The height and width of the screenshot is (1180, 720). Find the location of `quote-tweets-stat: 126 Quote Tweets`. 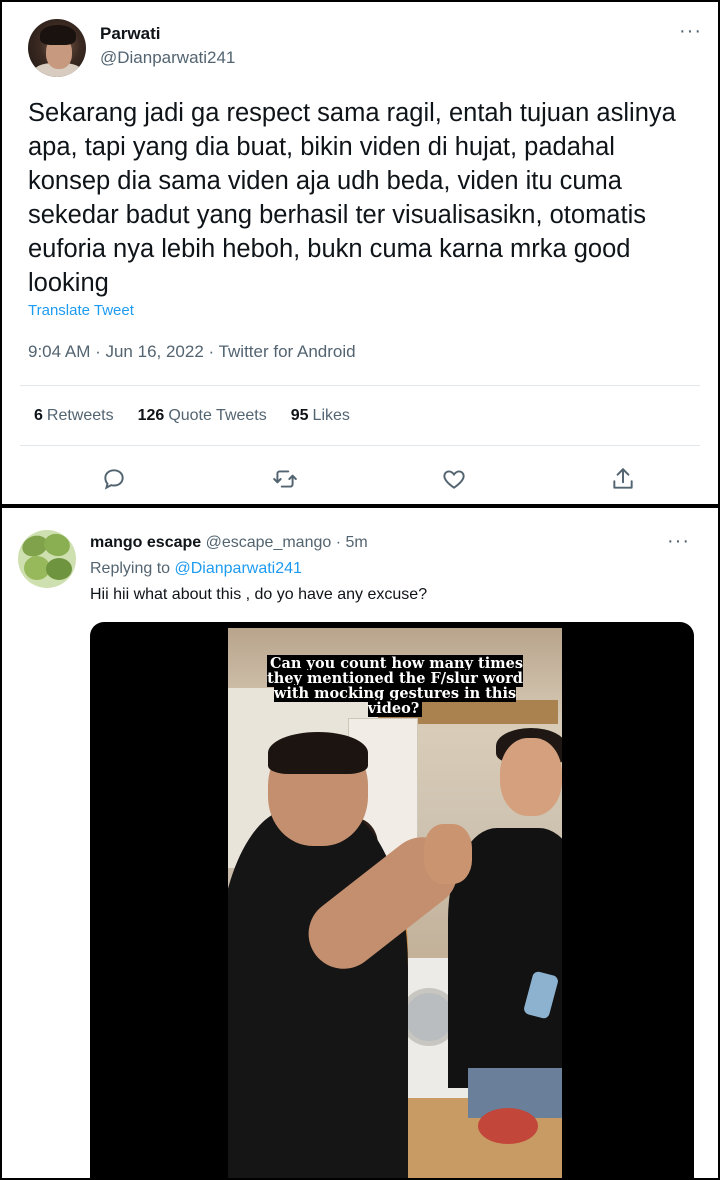

quote-tweets-stat: 126 Quote Tweets is located at coordinates (202, 416).